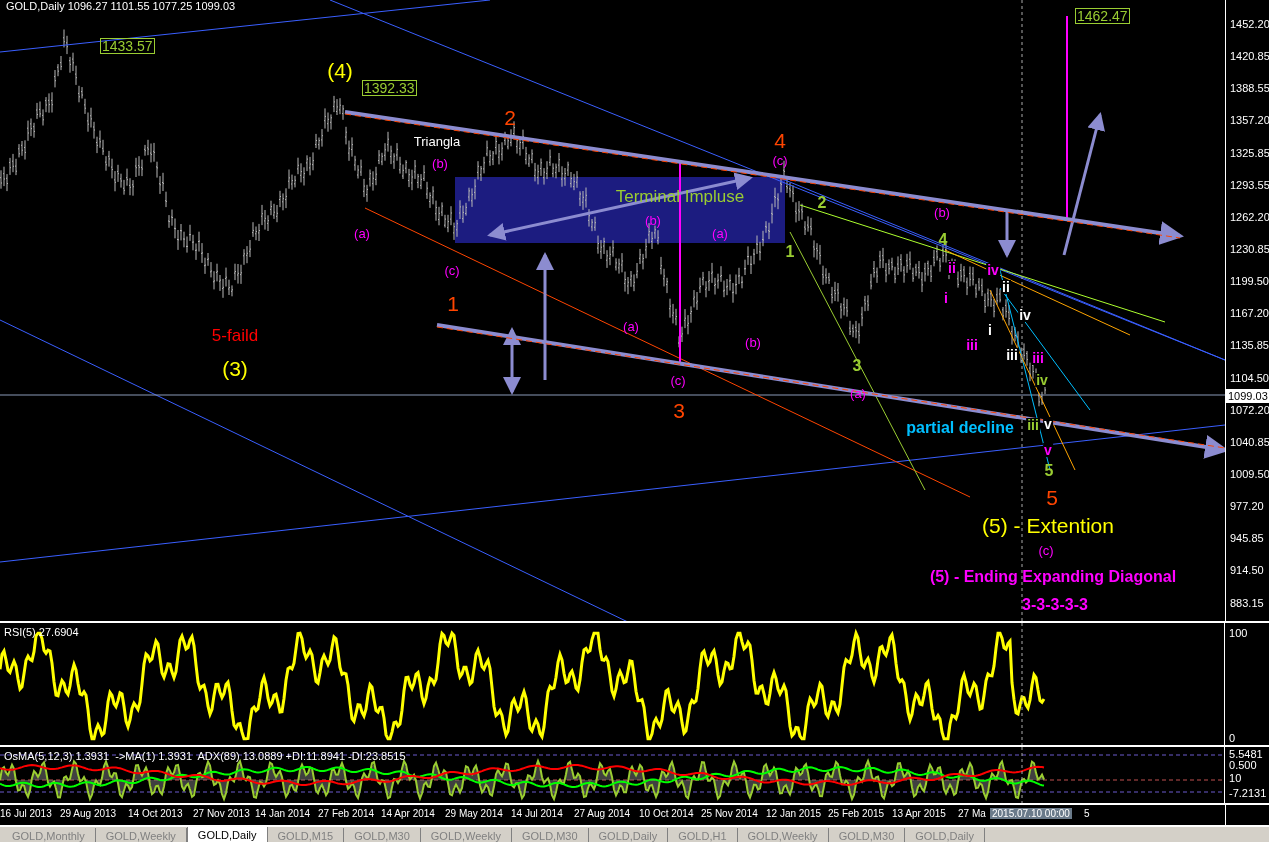 The image size is (1269, 842). What do you see at coordinates (1249, 345) in the screenshot?
I see `price-axis-label: 1135.85` at bounding box center [1249, 345].